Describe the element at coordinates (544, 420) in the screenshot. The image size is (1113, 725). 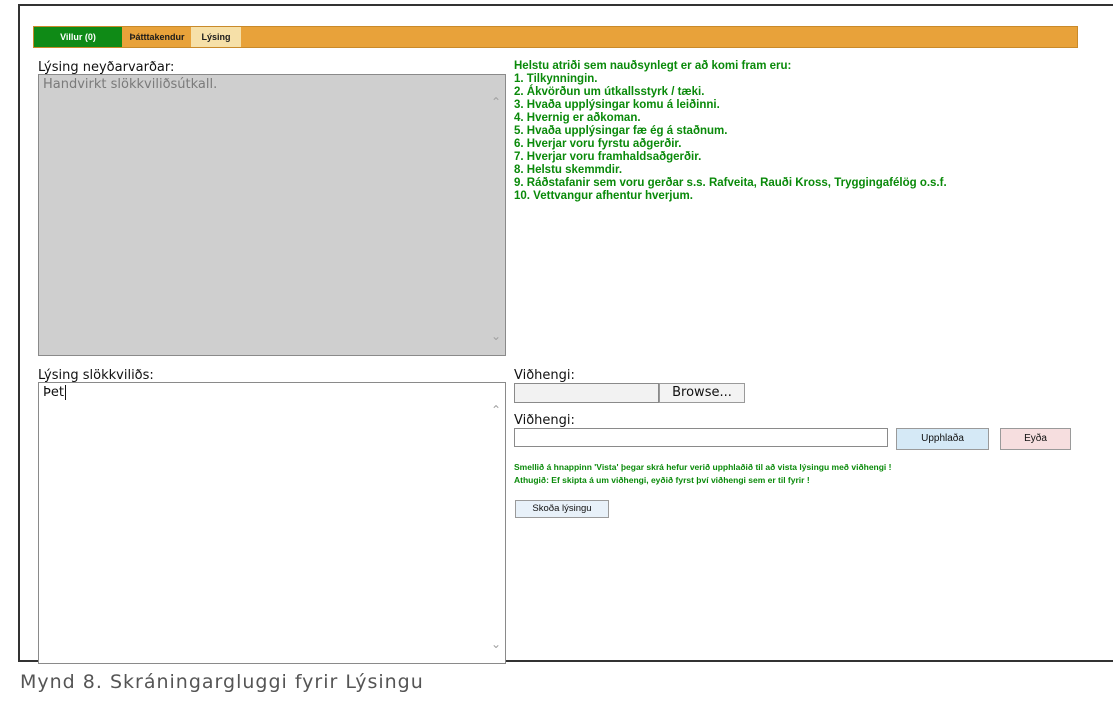
I see `attachment-label-2: Viðhengi:` at that location.